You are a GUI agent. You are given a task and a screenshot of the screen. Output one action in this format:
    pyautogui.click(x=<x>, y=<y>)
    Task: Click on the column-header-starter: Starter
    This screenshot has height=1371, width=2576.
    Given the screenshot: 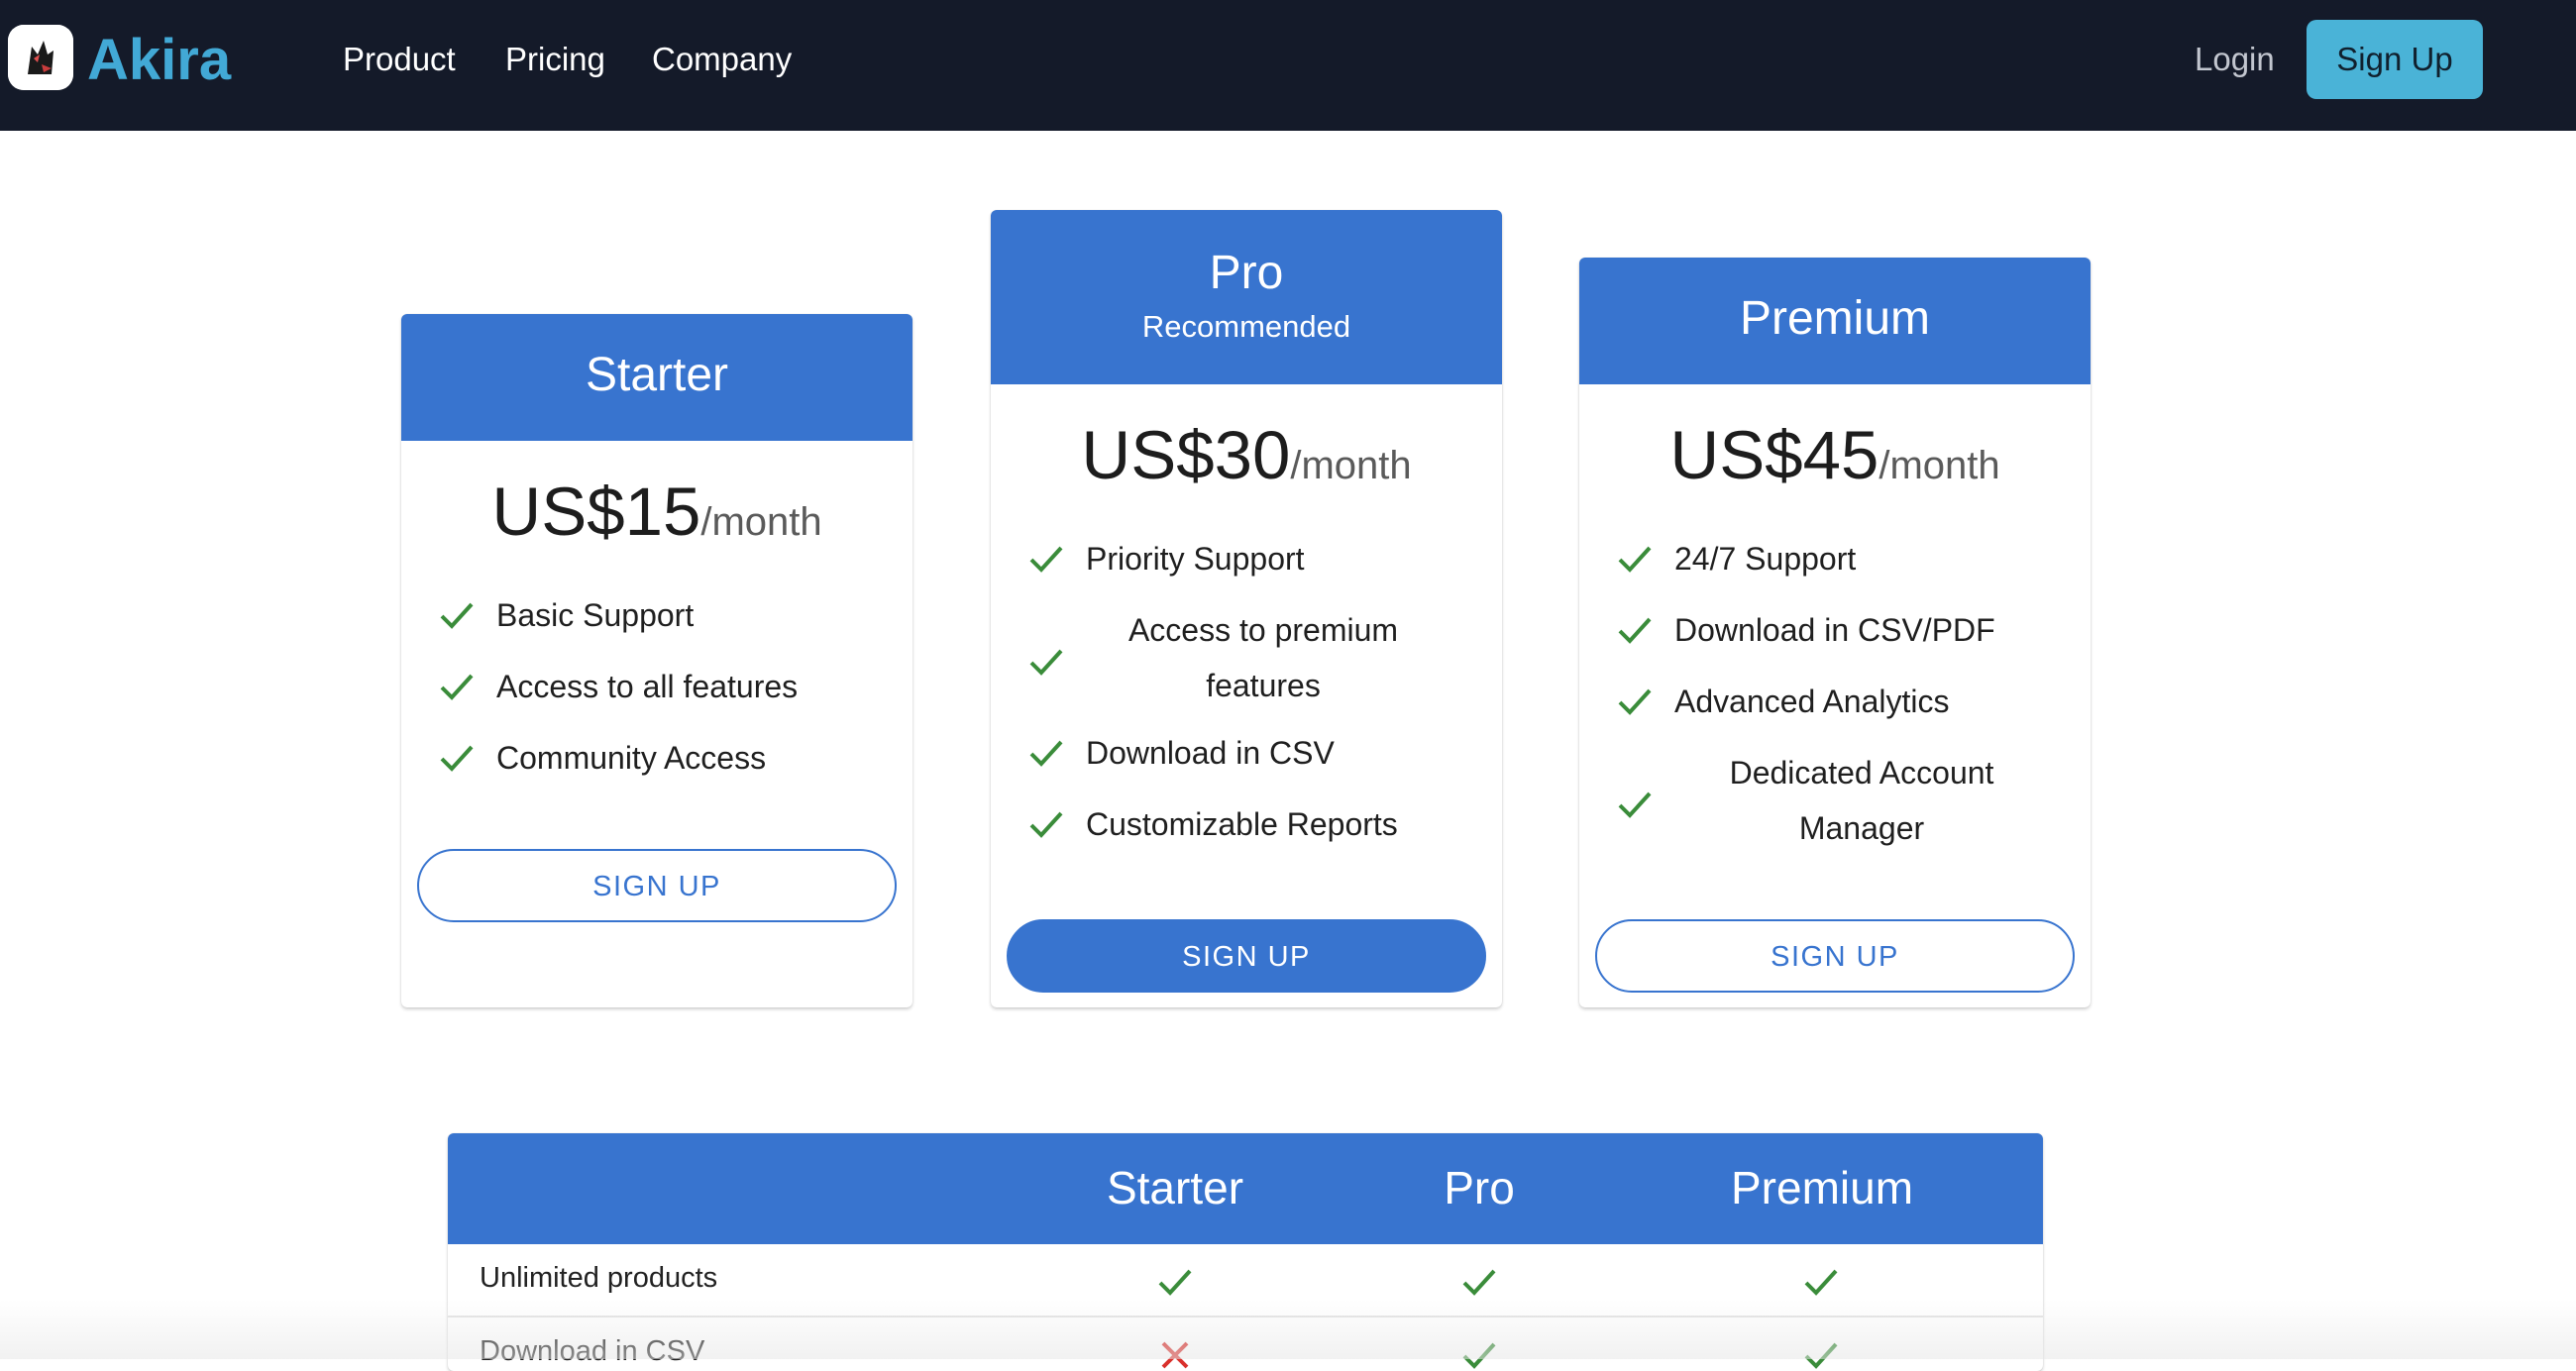 What is the action you would take?
    pyautogui.click(x=1175, y=1187)
    